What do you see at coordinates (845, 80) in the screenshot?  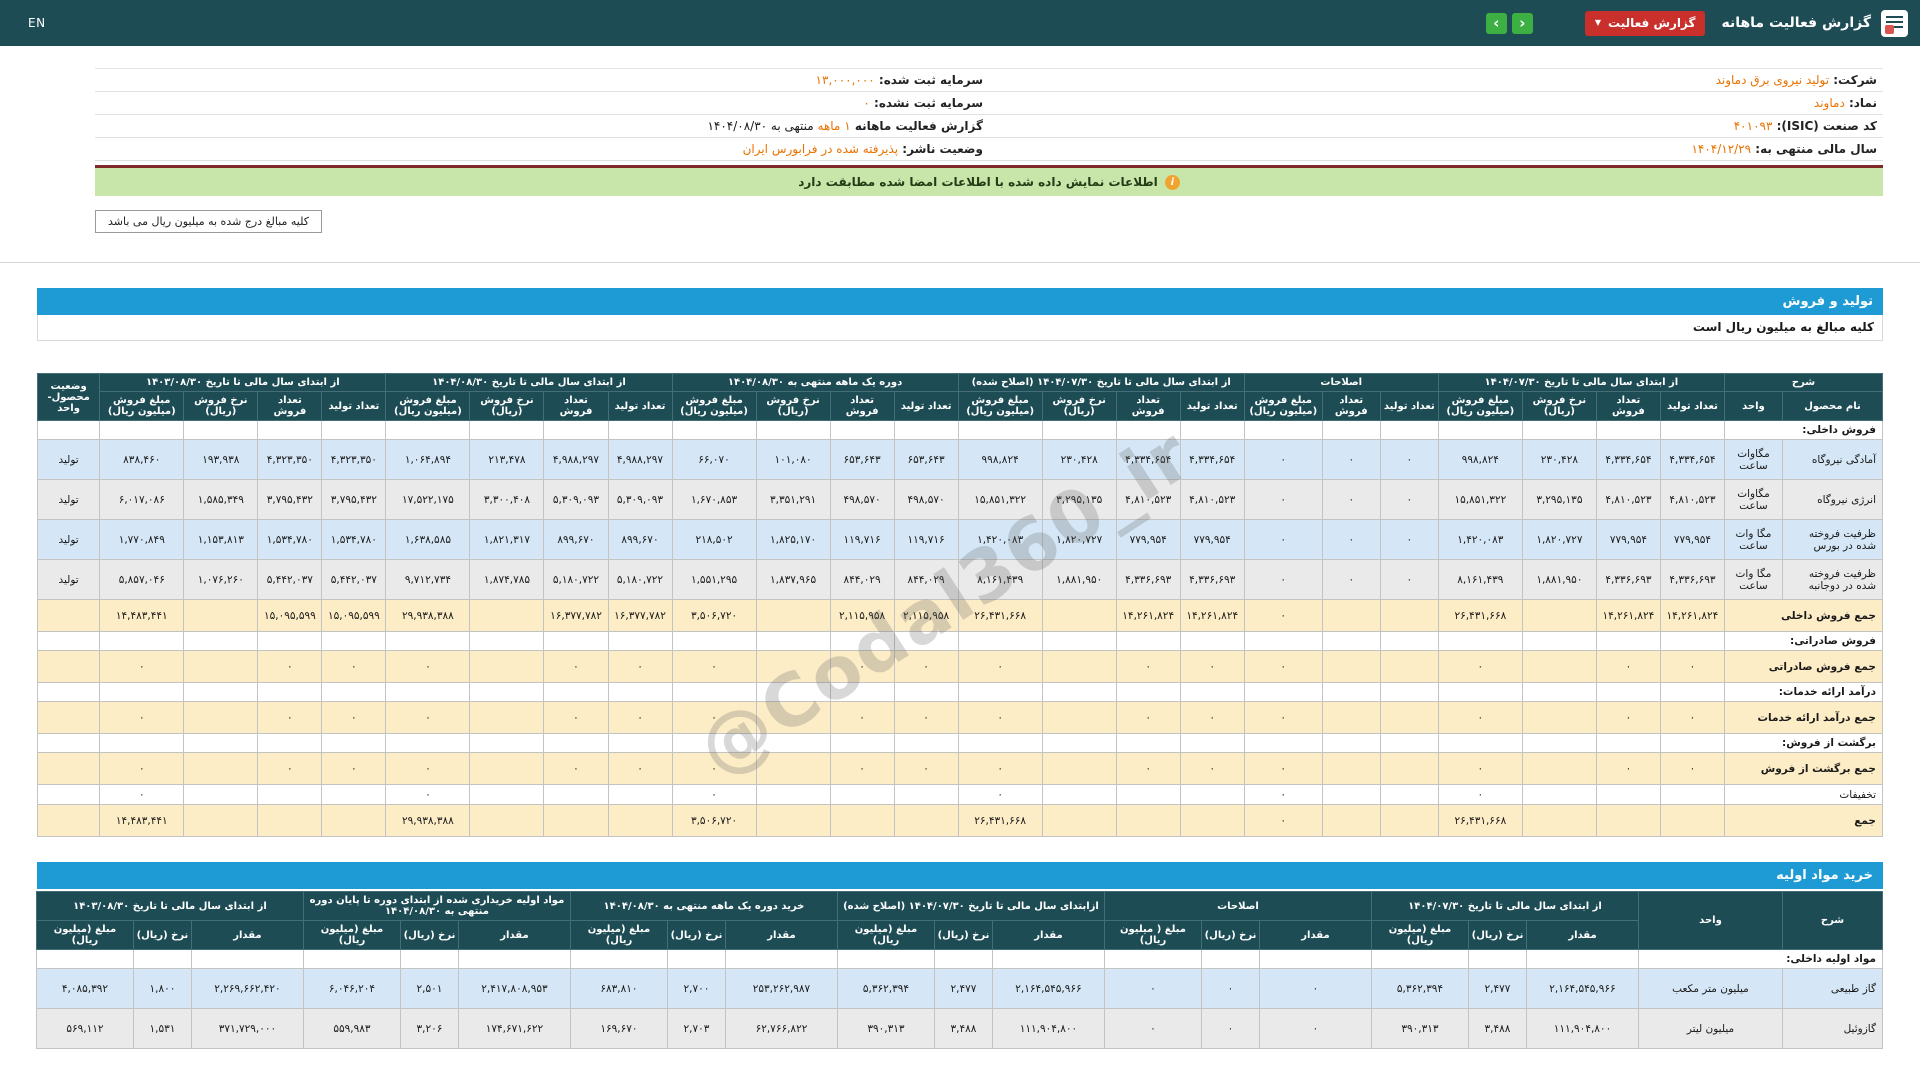 I see `info-value: ۱۳,۰۰۰,۰۰۰` at bounding box center [845, 80].